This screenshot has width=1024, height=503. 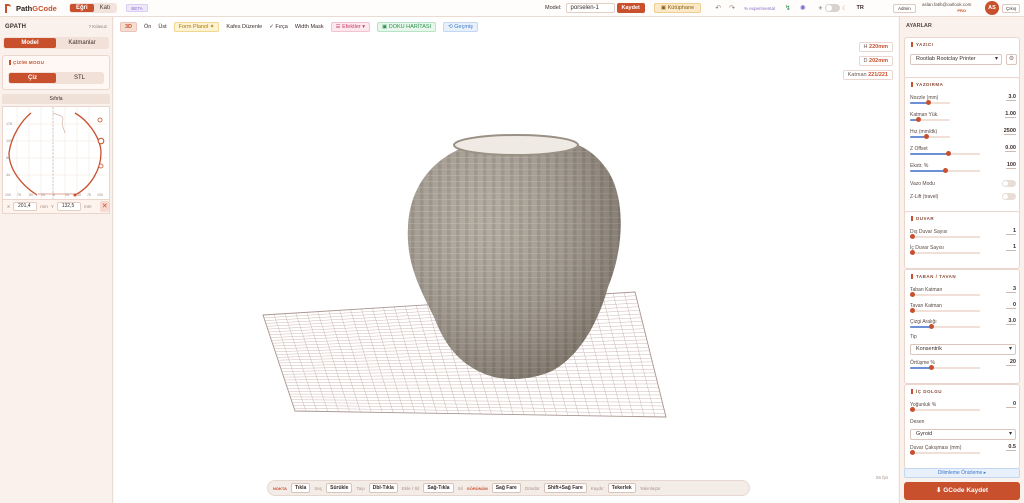 I want to click on beta-badge: BETA, so click(x=137, y=8).